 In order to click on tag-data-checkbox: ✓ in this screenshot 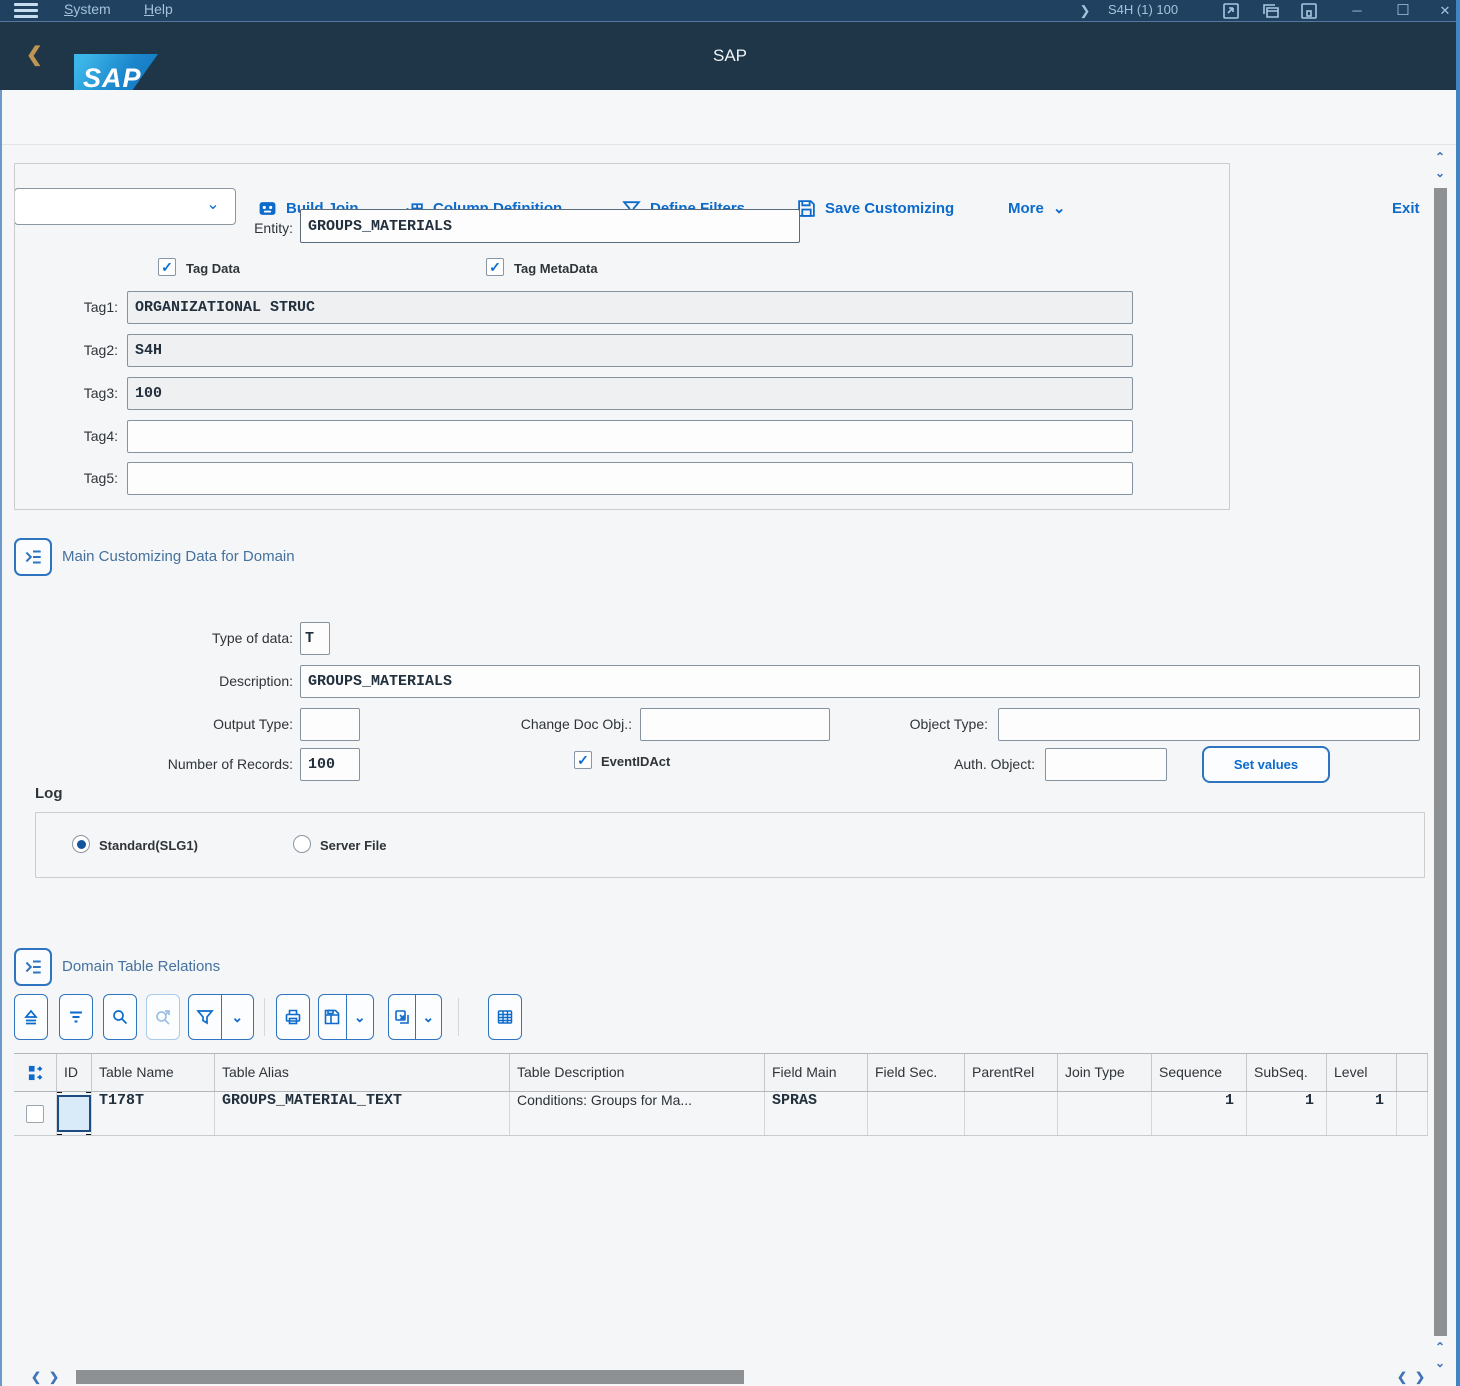, I will do `click(167, 267)`.